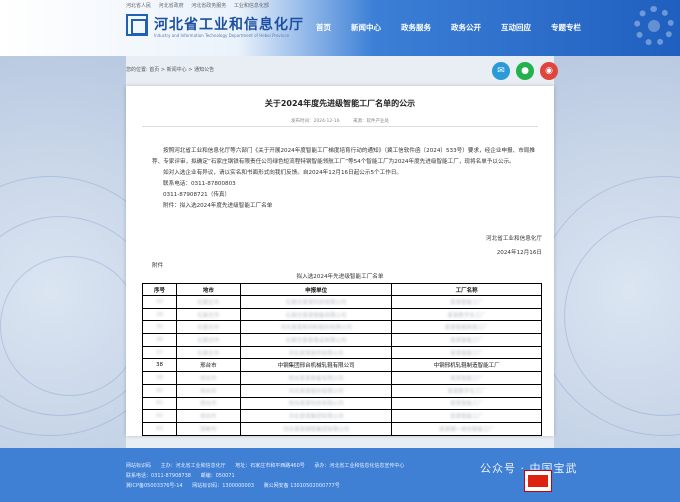 This screenshot has width=680, height=502. Describe the element at coordinates (315, 121) in the screenshot. I see `publish-time: 发布时间：2024-12-16` at that location.